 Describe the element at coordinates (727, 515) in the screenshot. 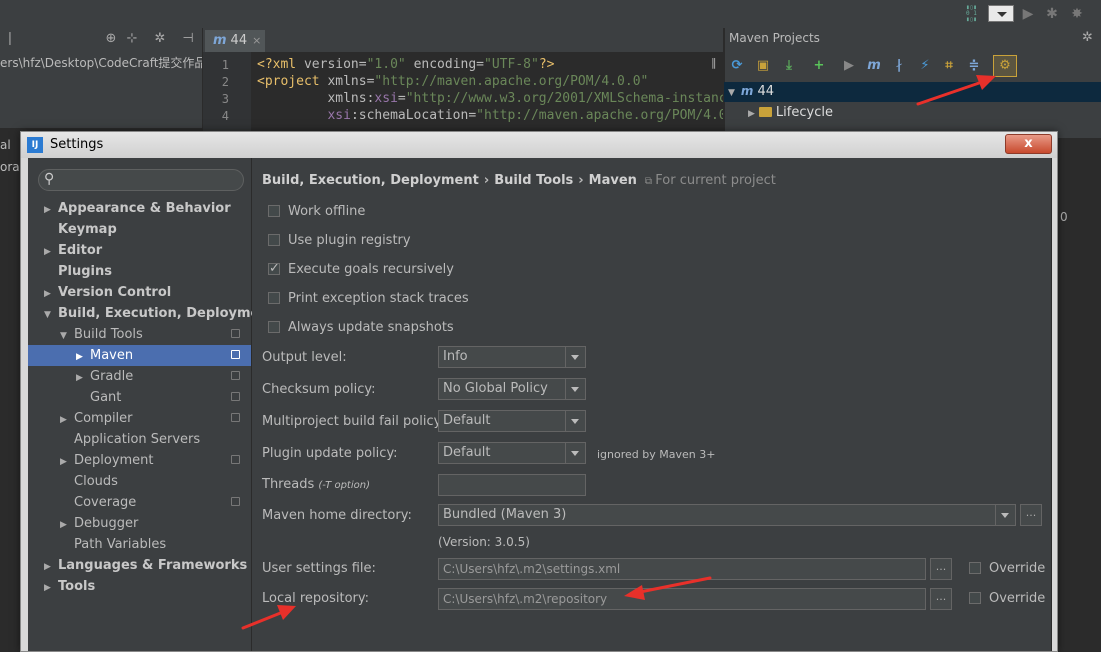

I see `maven-home-select: Bundled (Maven 3)` at that location.